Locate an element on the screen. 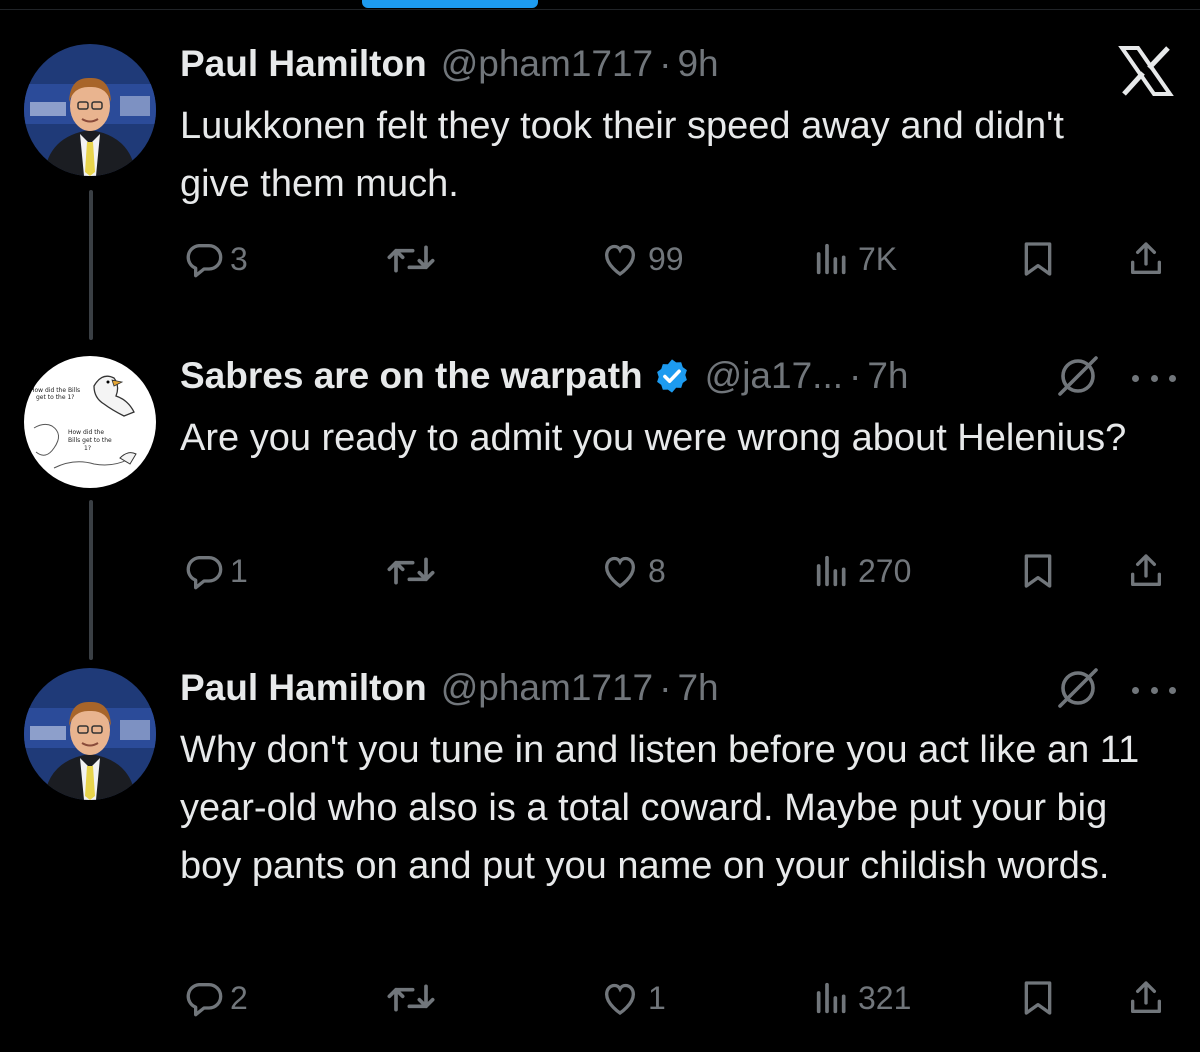  reply-button: 1 is located at coordinates (216, 571).